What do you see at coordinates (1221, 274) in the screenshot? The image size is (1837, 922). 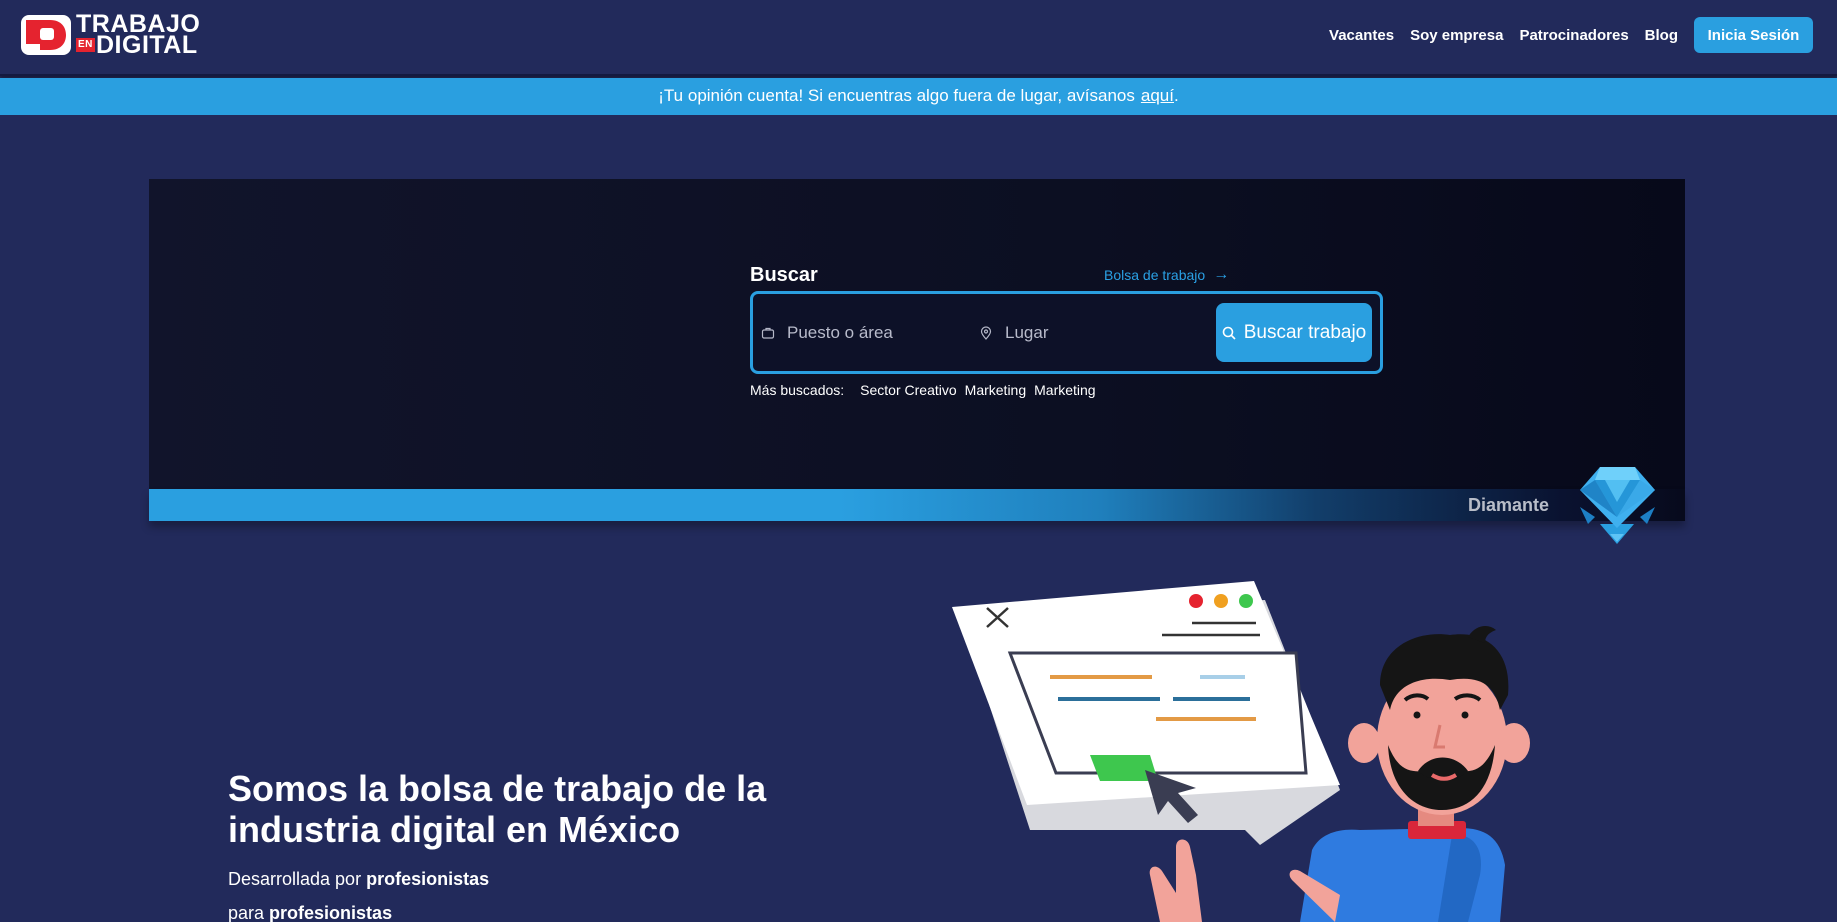 I see `arrow-right-icon: →` at bounding box center [1221, 274].